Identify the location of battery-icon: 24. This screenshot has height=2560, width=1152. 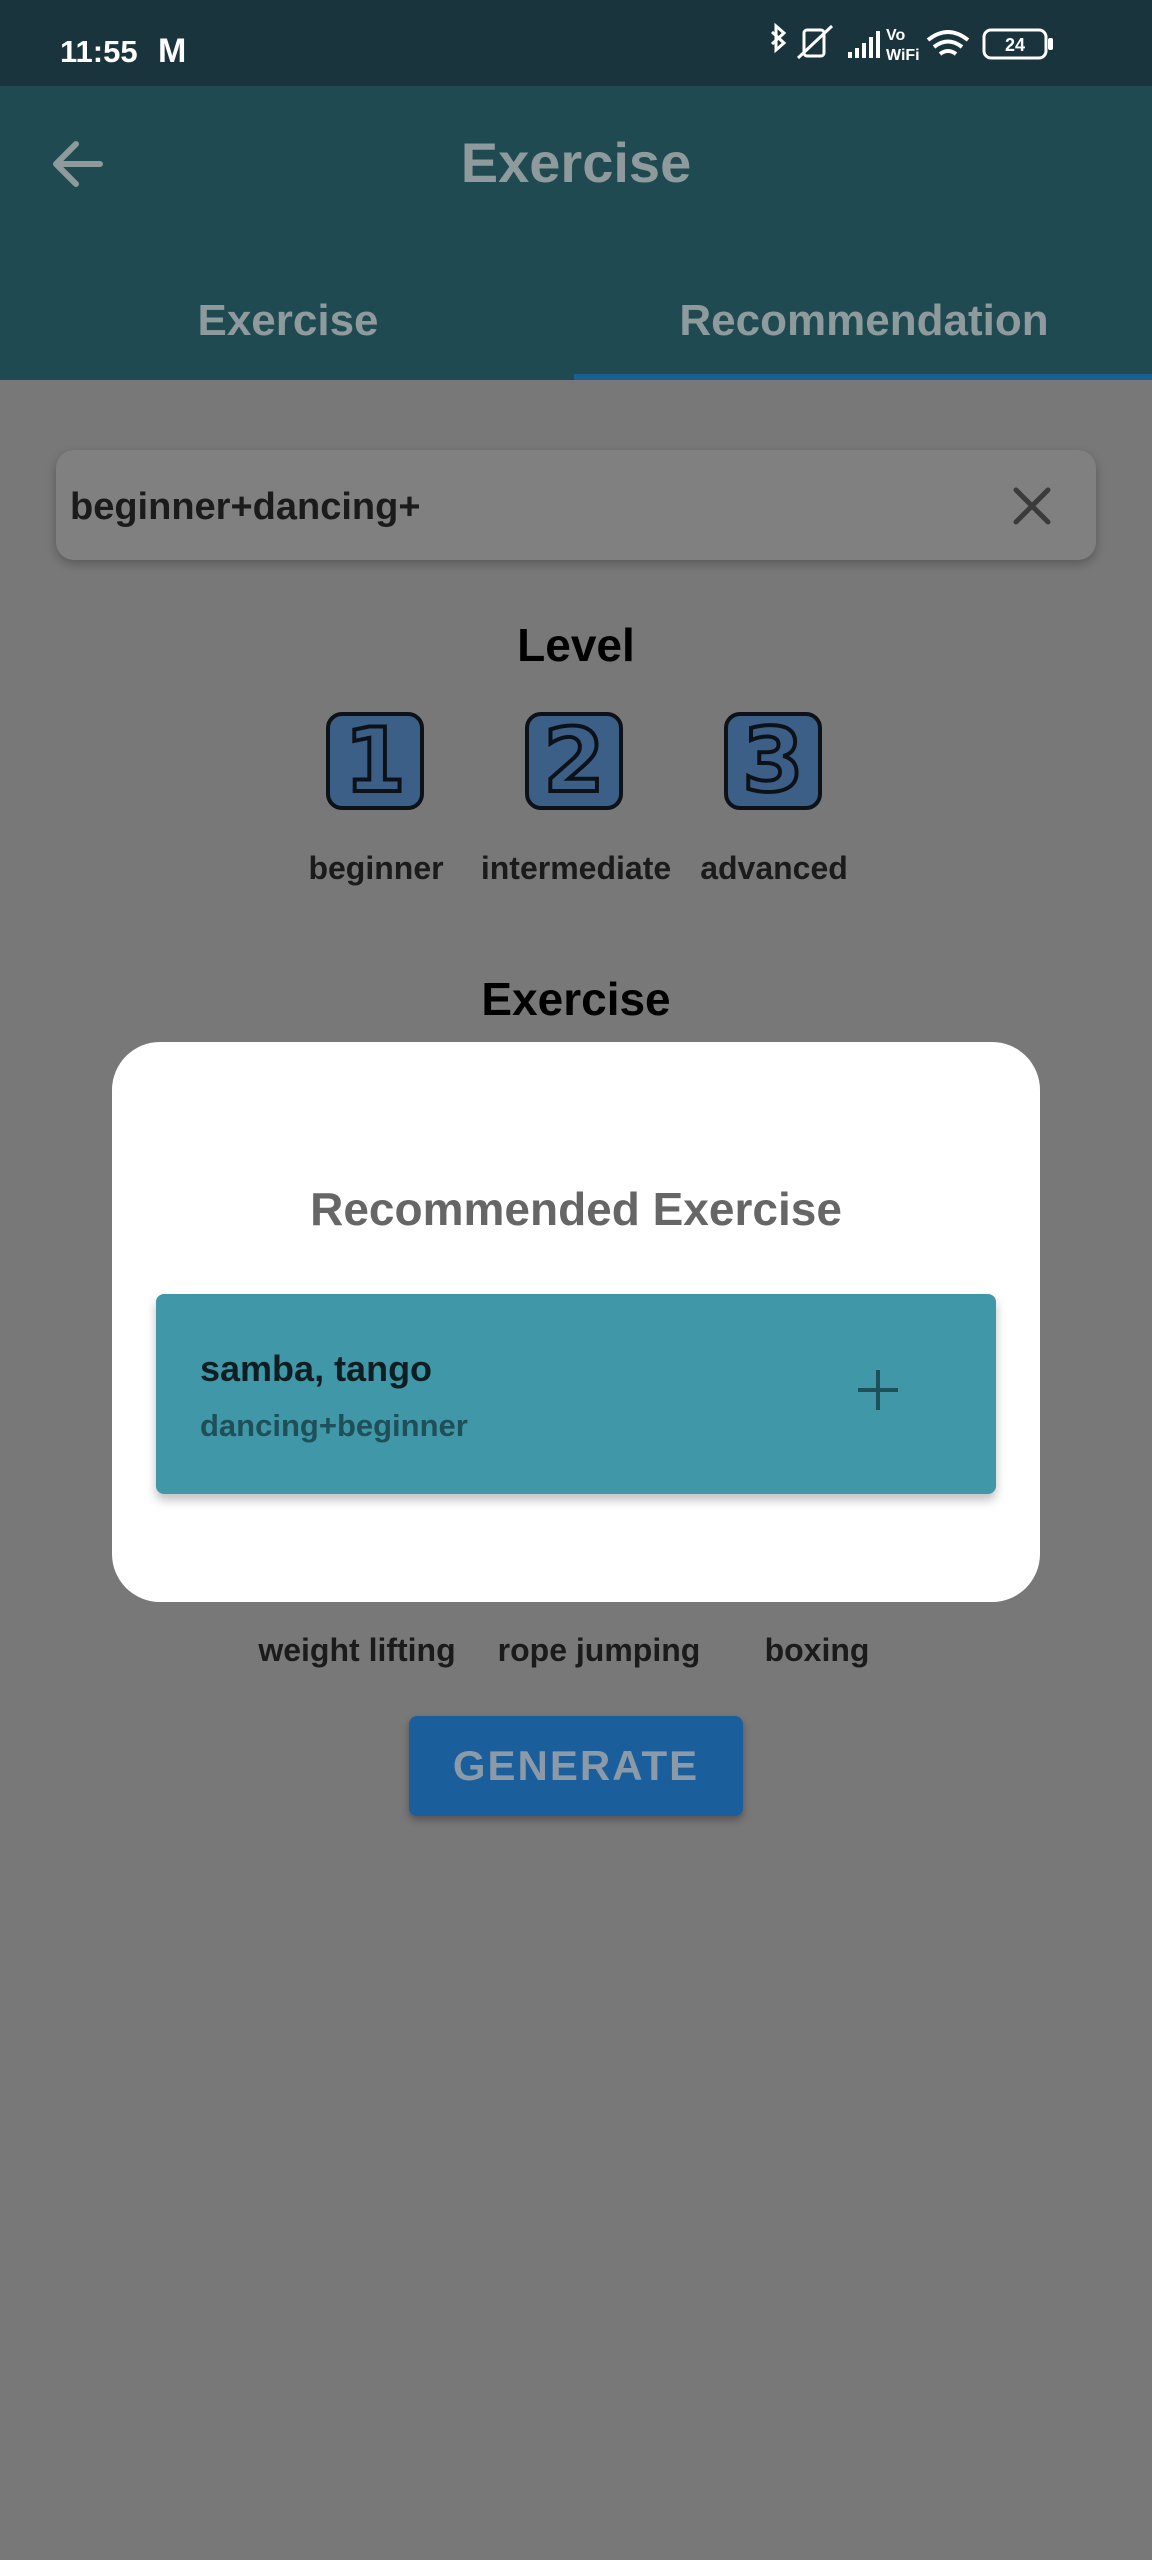
(1017, 44).